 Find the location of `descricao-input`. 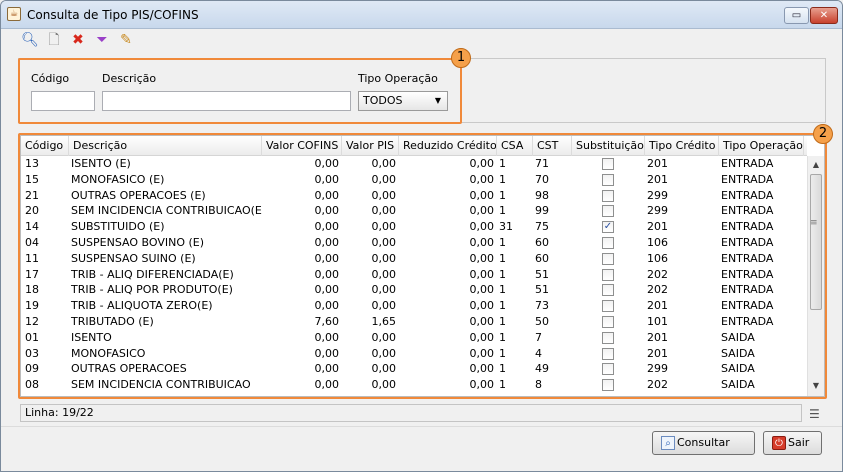

descricao-input is located at coordinates (226, 101).